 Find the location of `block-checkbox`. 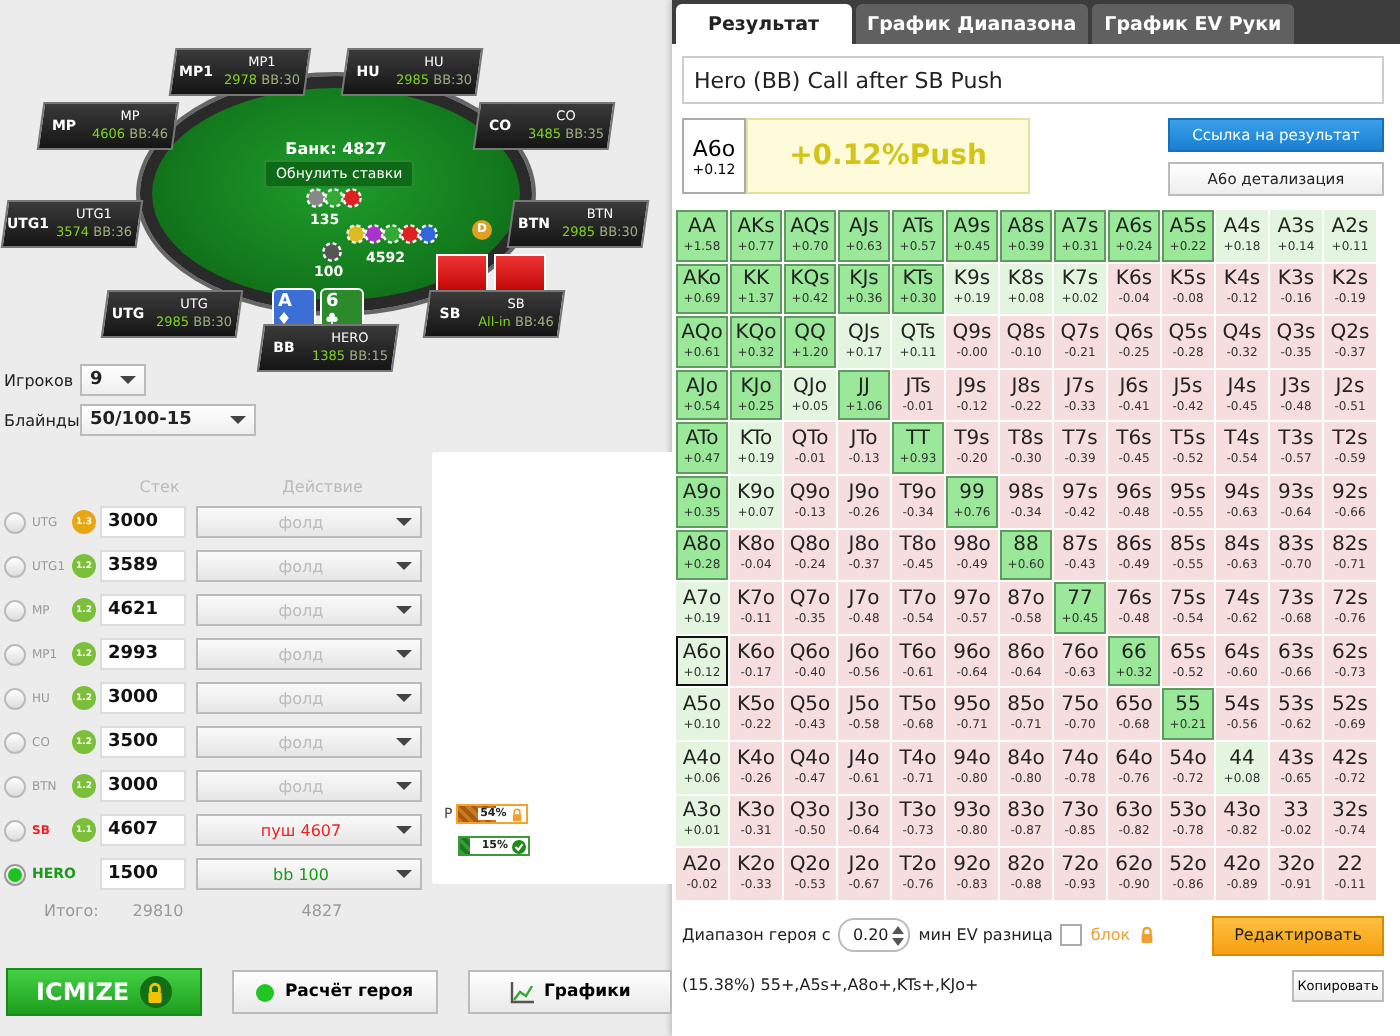

block-checkbox is located at coordinates (1071, 935).